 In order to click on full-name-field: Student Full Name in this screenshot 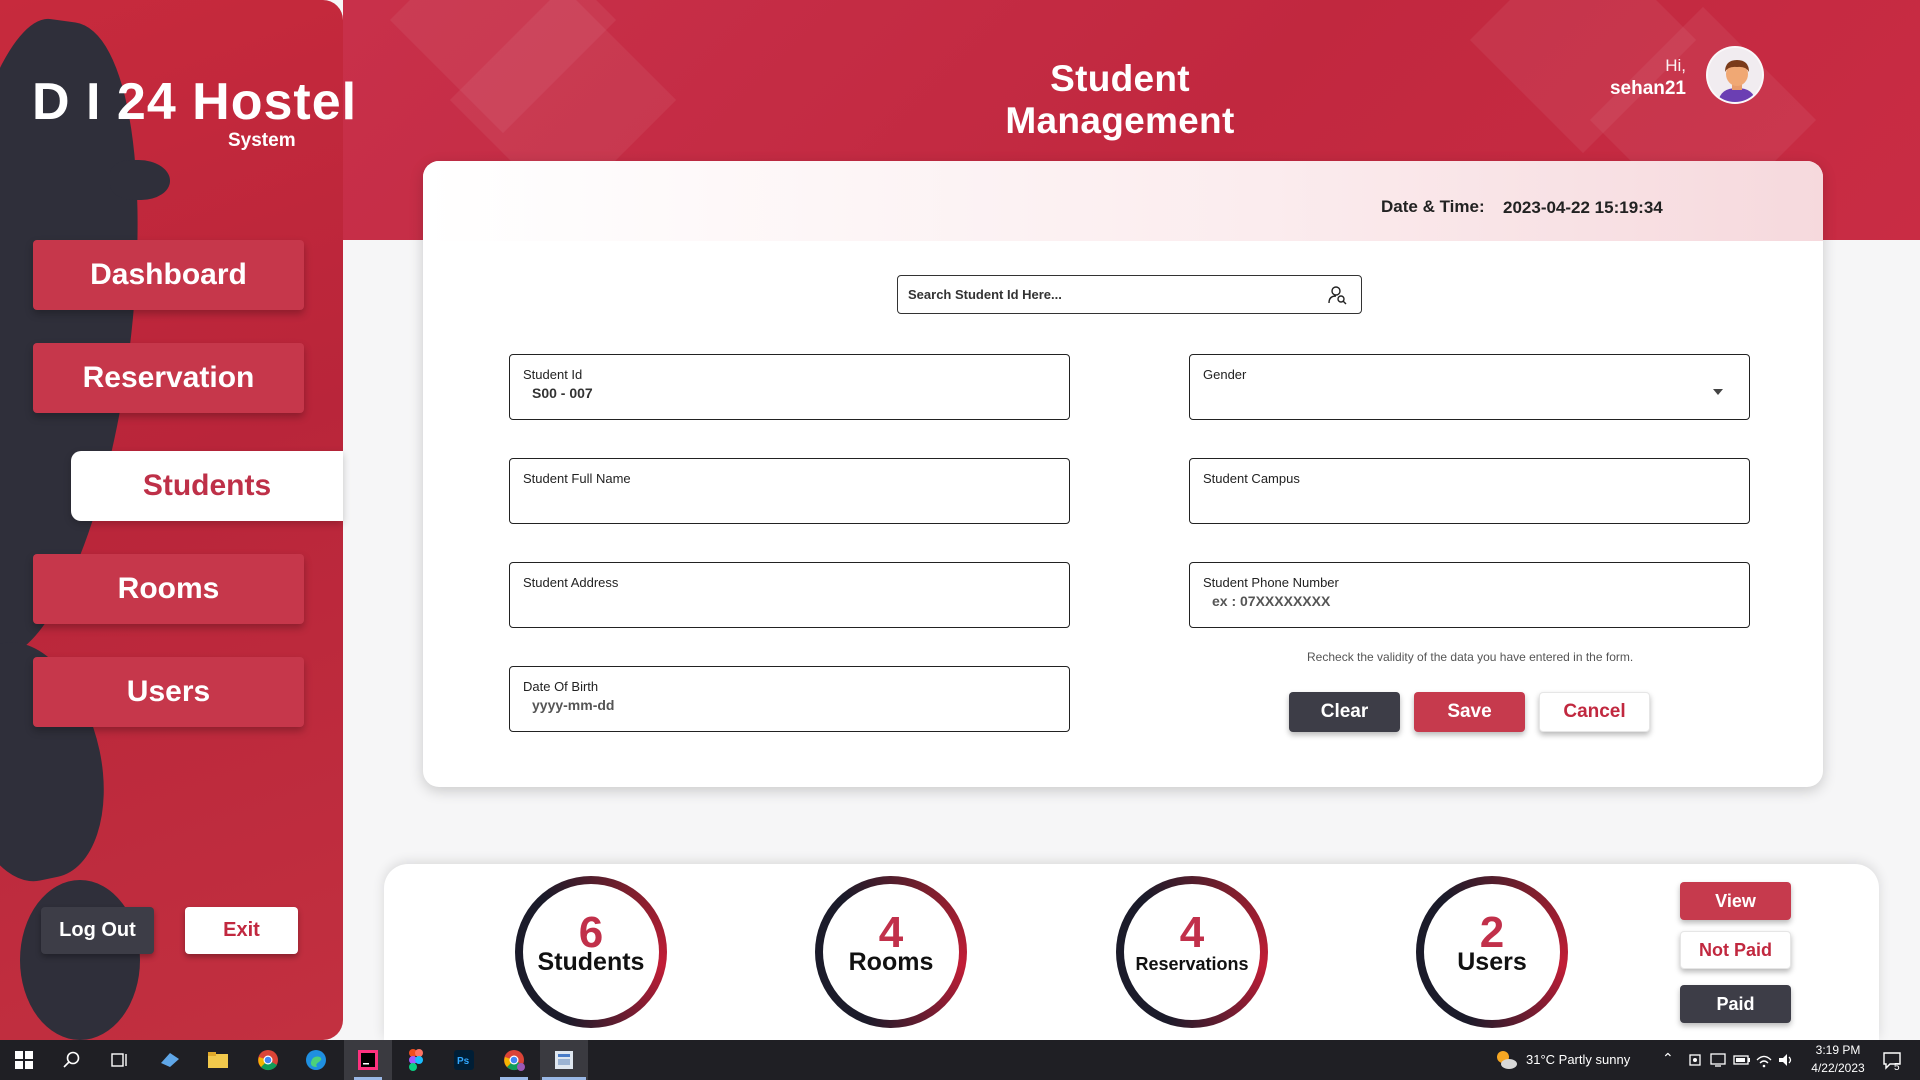, I will do `click(789, 491)`.